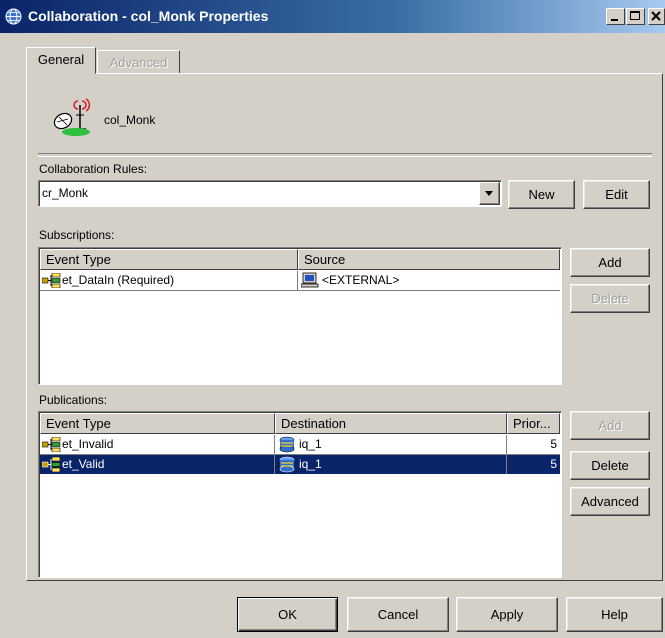 Image resolution: width=665 pixels, height=638 pixels. I want to click on edit-button: Edit, so click(616, 194).